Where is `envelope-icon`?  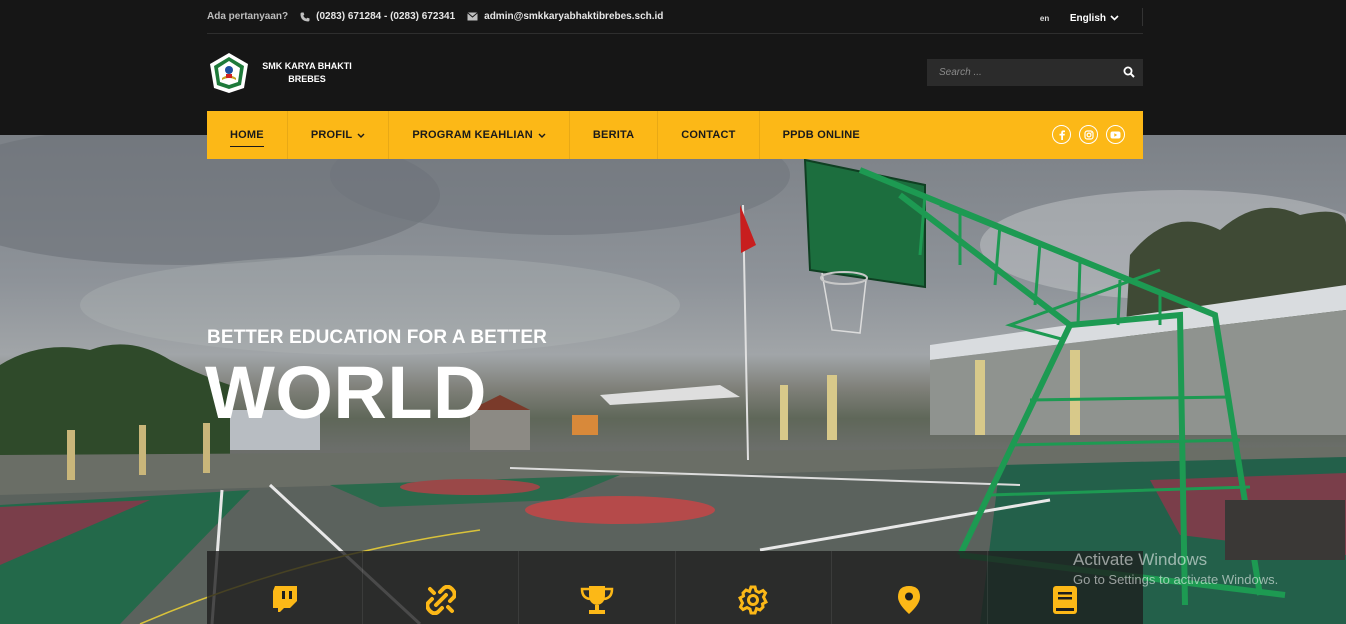 envelope-icon is located at coordinates (472, 16).